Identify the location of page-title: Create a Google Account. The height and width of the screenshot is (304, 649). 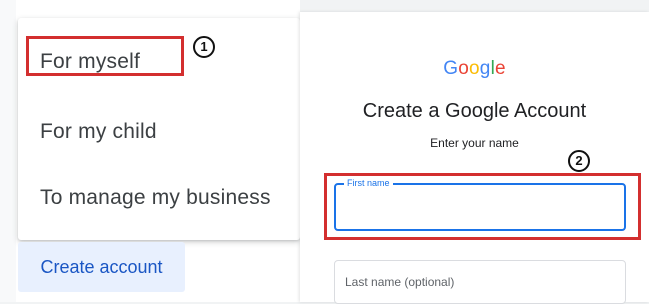
(474, 111).